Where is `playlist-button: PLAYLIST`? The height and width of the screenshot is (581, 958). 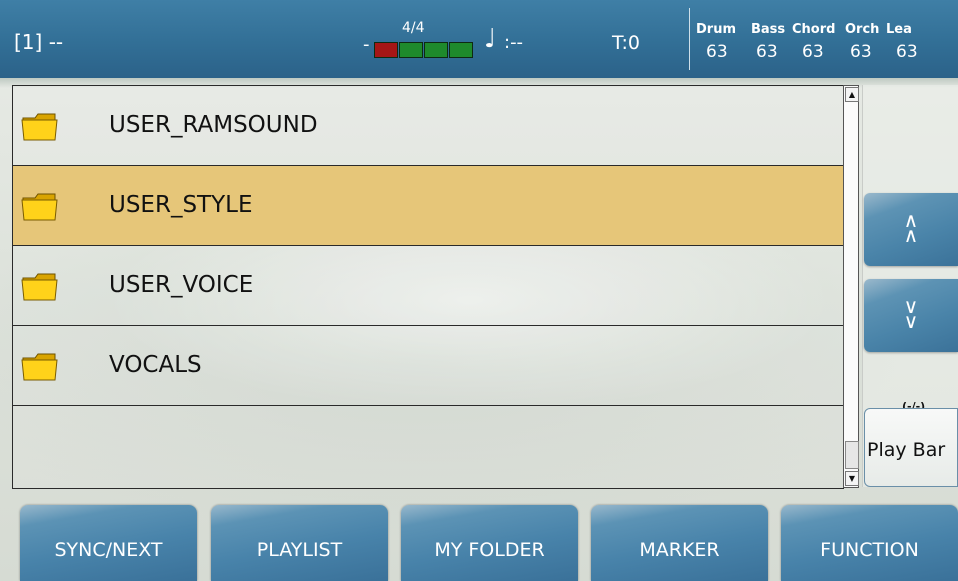 playlist-button: PLAYLIST is located at coordinates (299, 543).